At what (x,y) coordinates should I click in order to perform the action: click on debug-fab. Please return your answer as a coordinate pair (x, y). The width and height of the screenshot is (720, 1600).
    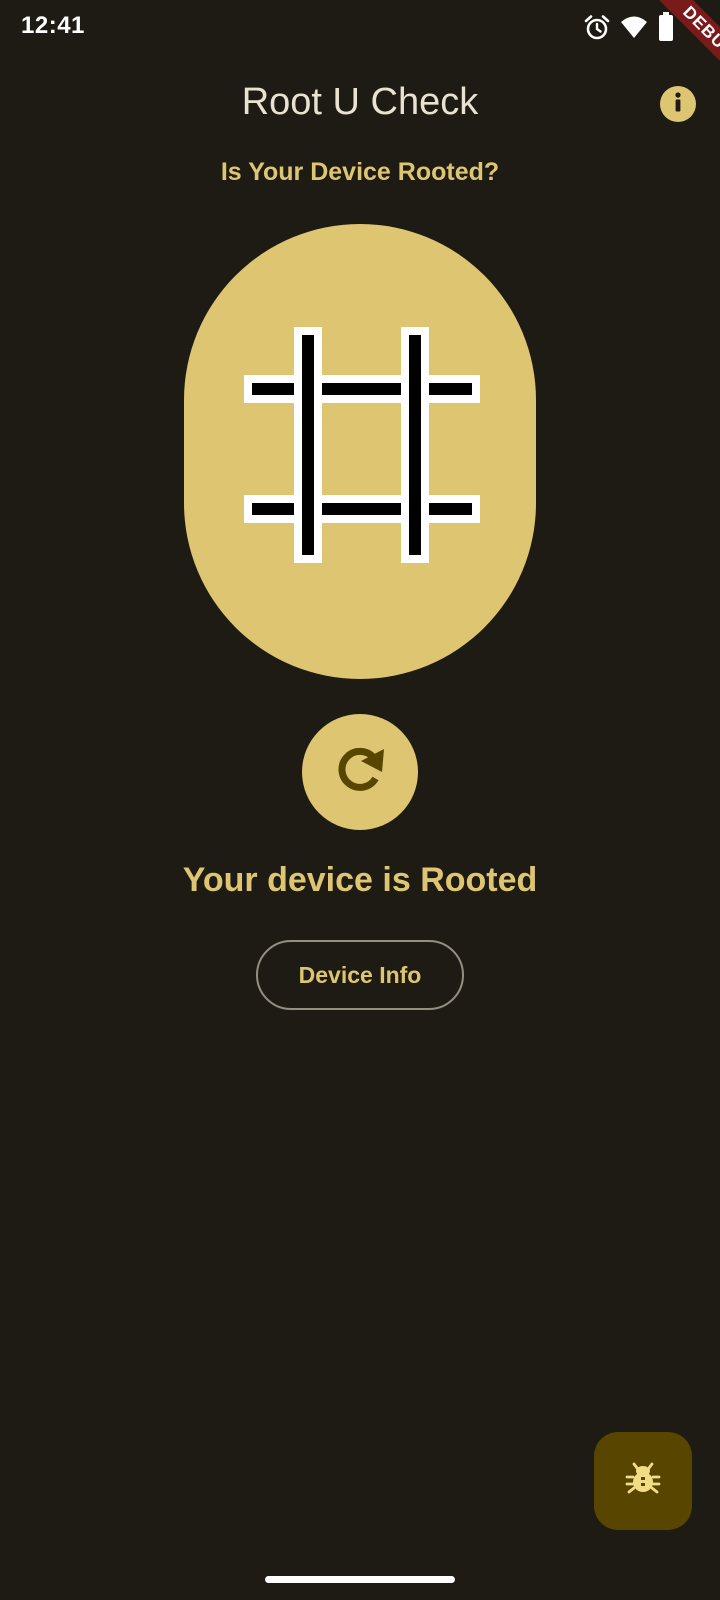
    Looking at the image, I should click on (643, 1481).